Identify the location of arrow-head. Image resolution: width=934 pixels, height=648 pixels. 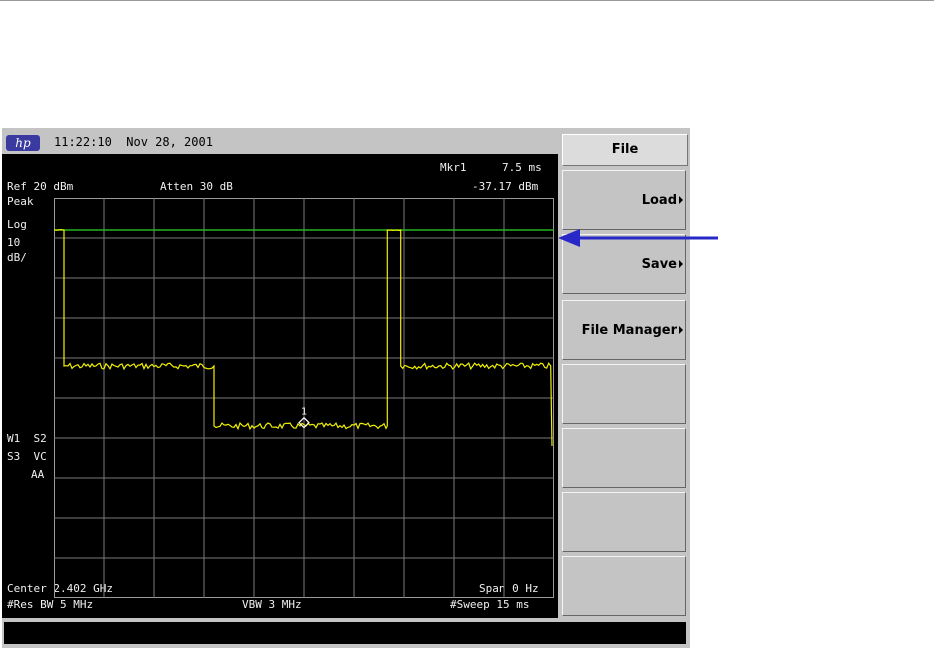
(569, 238).